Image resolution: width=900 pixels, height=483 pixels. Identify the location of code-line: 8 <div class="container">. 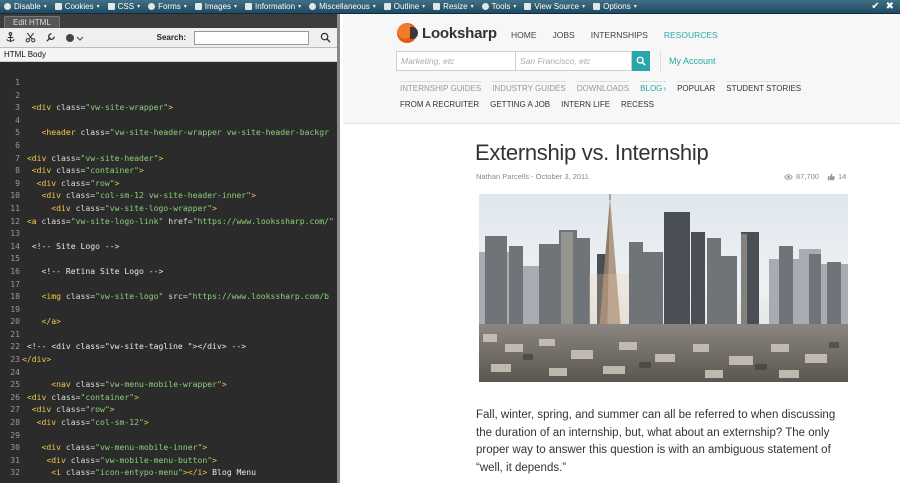
(168, 170).